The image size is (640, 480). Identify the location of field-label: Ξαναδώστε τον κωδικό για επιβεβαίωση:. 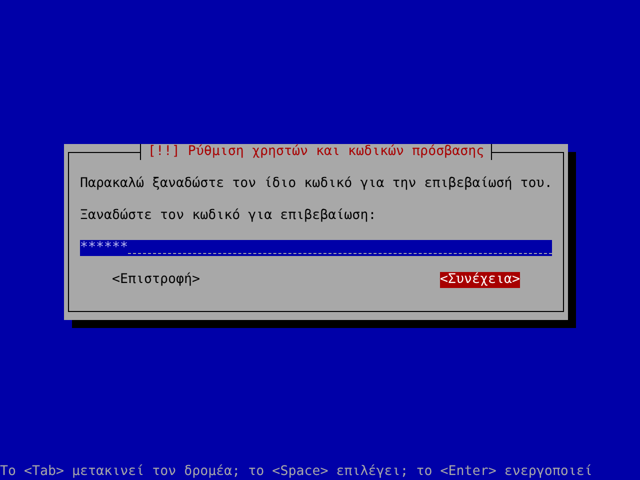
(229, 216).